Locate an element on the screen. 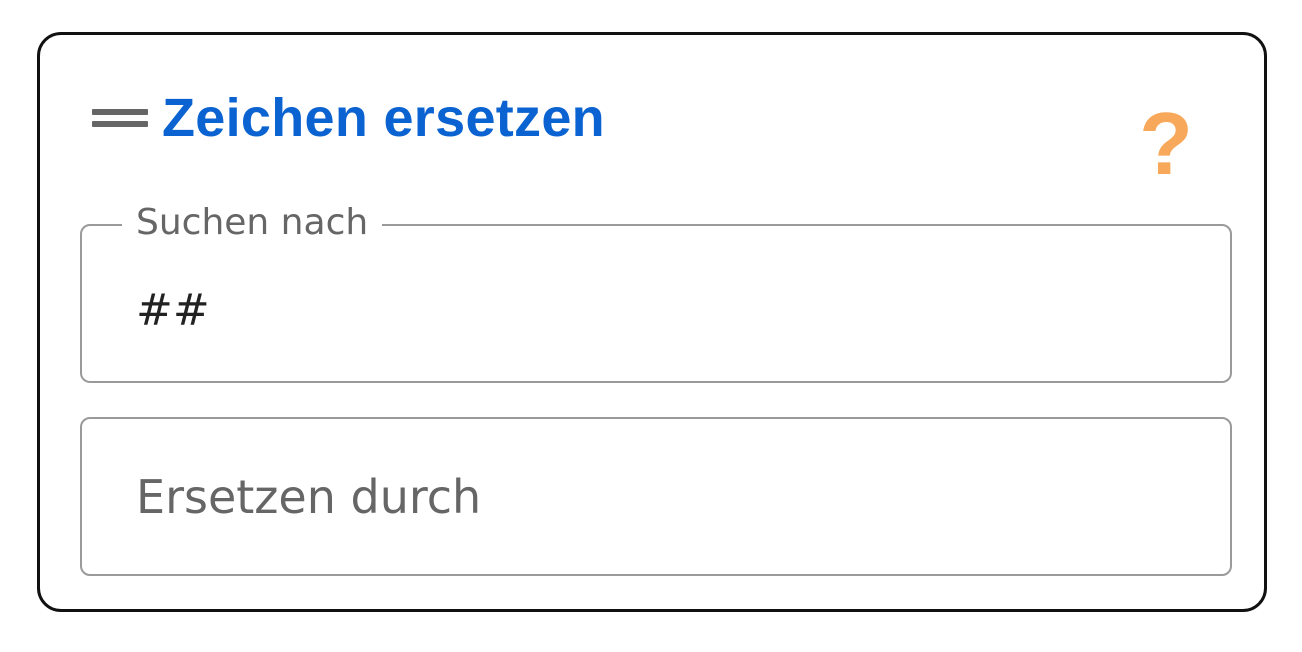  panel-title: Zeichen ersetzen is located at coordinates (383, 118).